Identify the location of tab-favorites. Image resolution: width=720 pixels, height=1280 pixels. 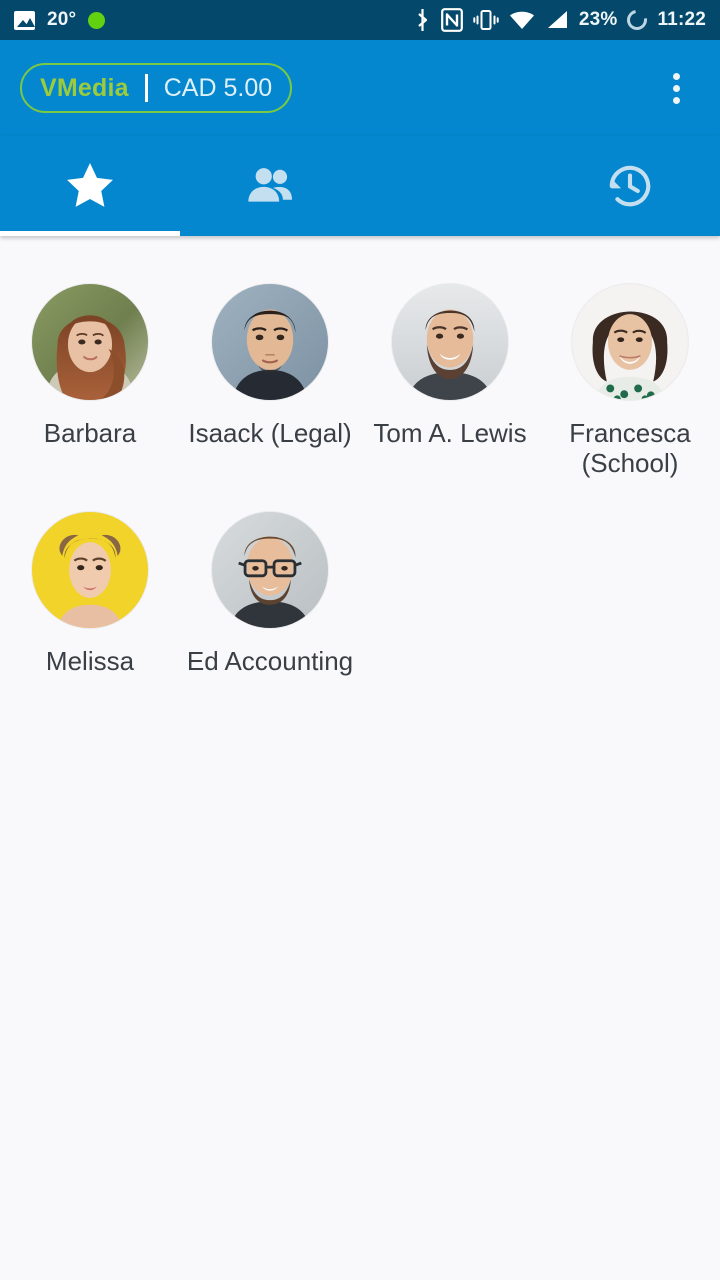
(90, 186).